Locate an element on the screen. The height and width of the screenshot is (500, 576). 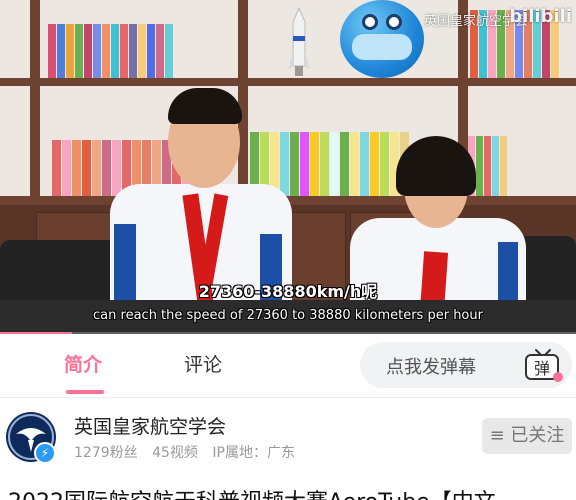
globe-mascot is located at coordinates (382, 39).